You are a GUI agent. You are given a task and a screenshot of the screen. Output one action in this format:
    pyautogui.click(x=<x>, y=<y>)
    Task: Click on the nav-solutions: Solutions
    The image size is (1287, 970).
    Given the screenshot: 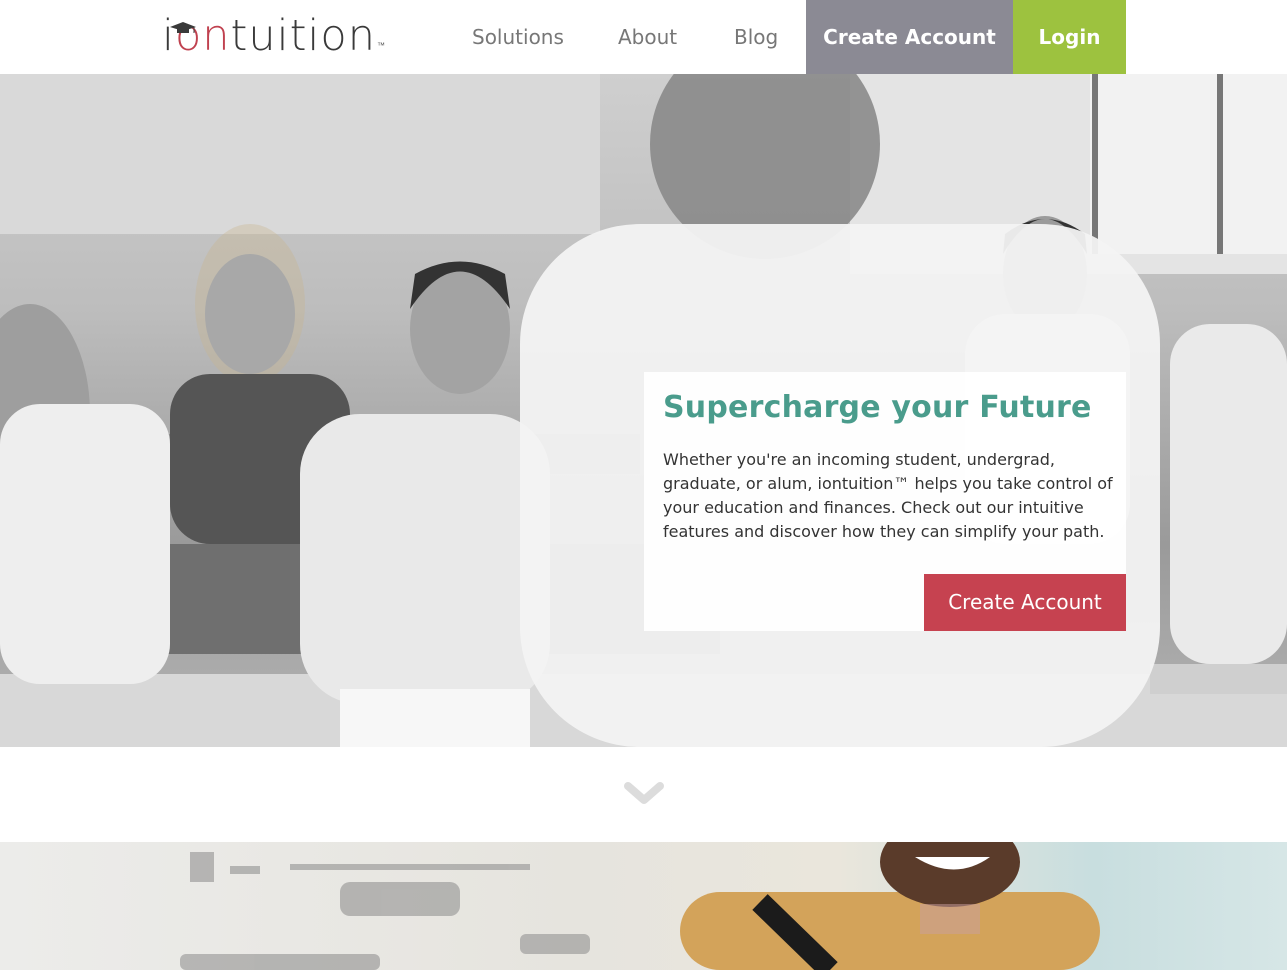 What is the action you would take?
    pyautogui.click(x=518, y=37)
    